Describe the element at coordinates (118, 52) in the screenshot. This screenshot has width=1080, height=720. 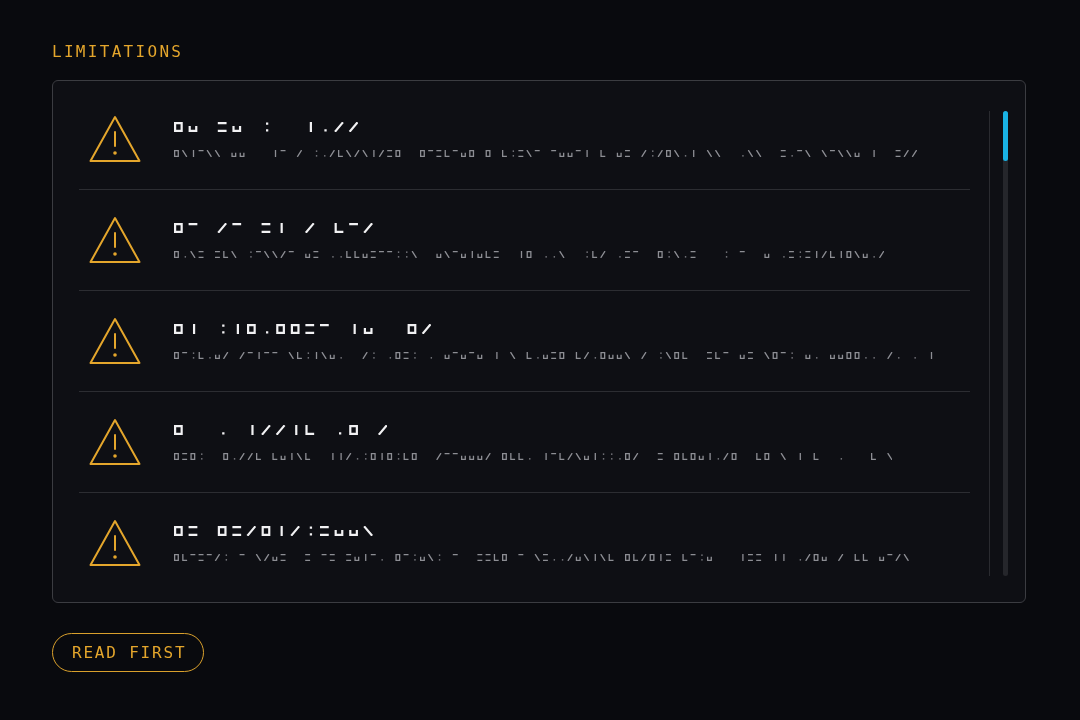
I see `section-heading: LIMITATIONS` at that location.